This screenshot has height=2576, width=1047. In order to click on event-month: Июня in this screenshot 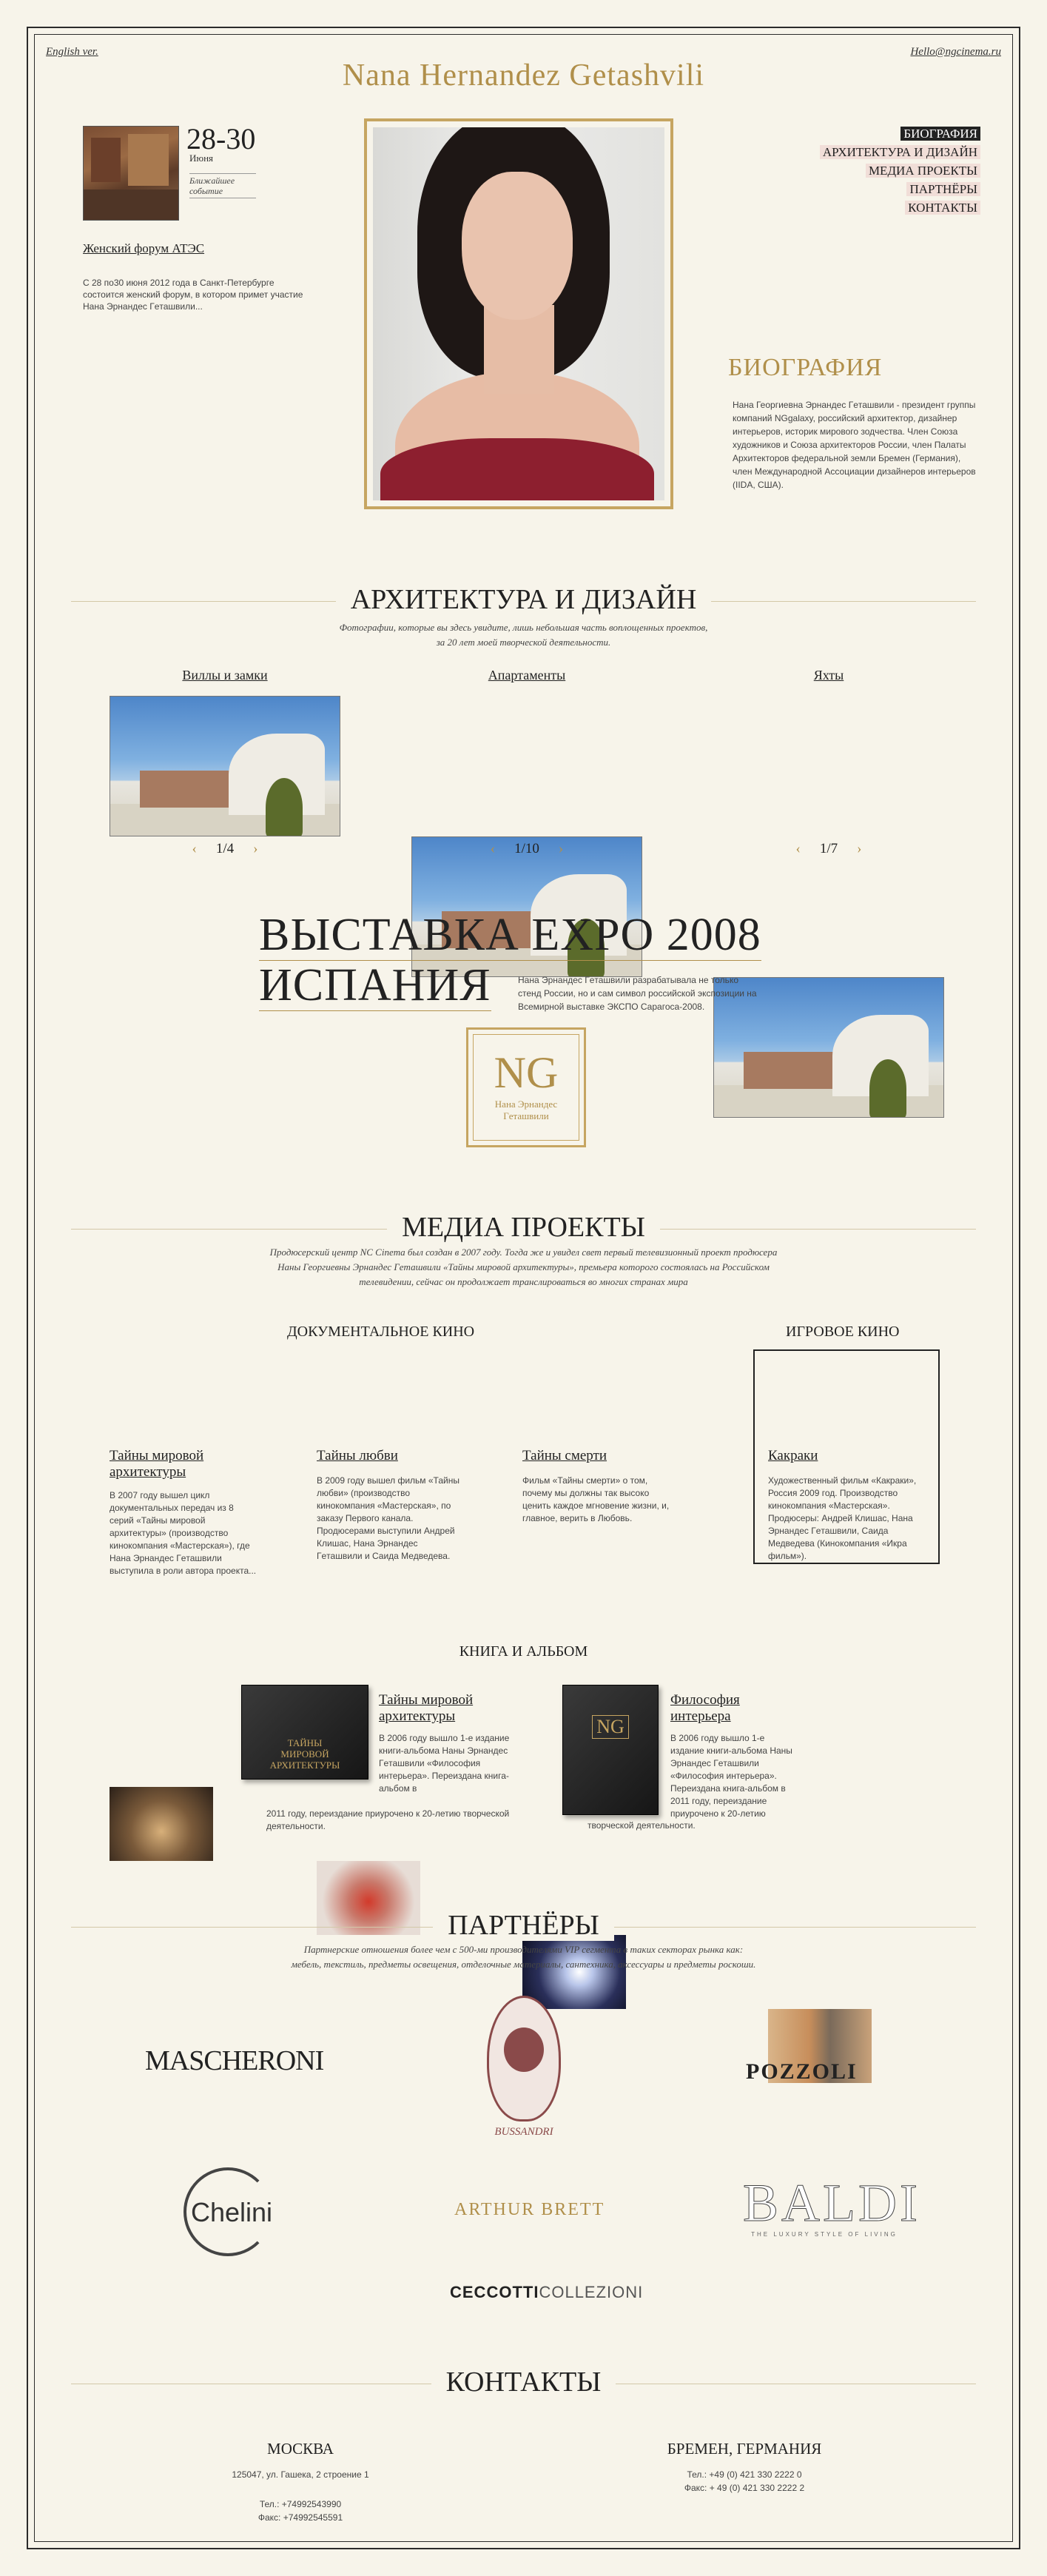, I will do `click(201, 158)`.